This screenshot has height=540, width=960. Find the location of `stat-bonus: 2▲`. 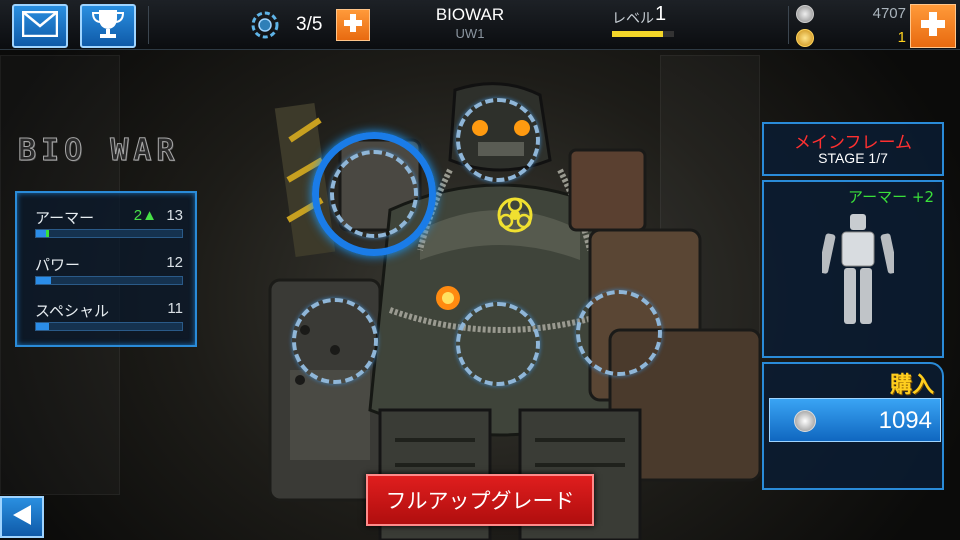

stat-bonus: 2▲ is located at coordinates (145, 215).